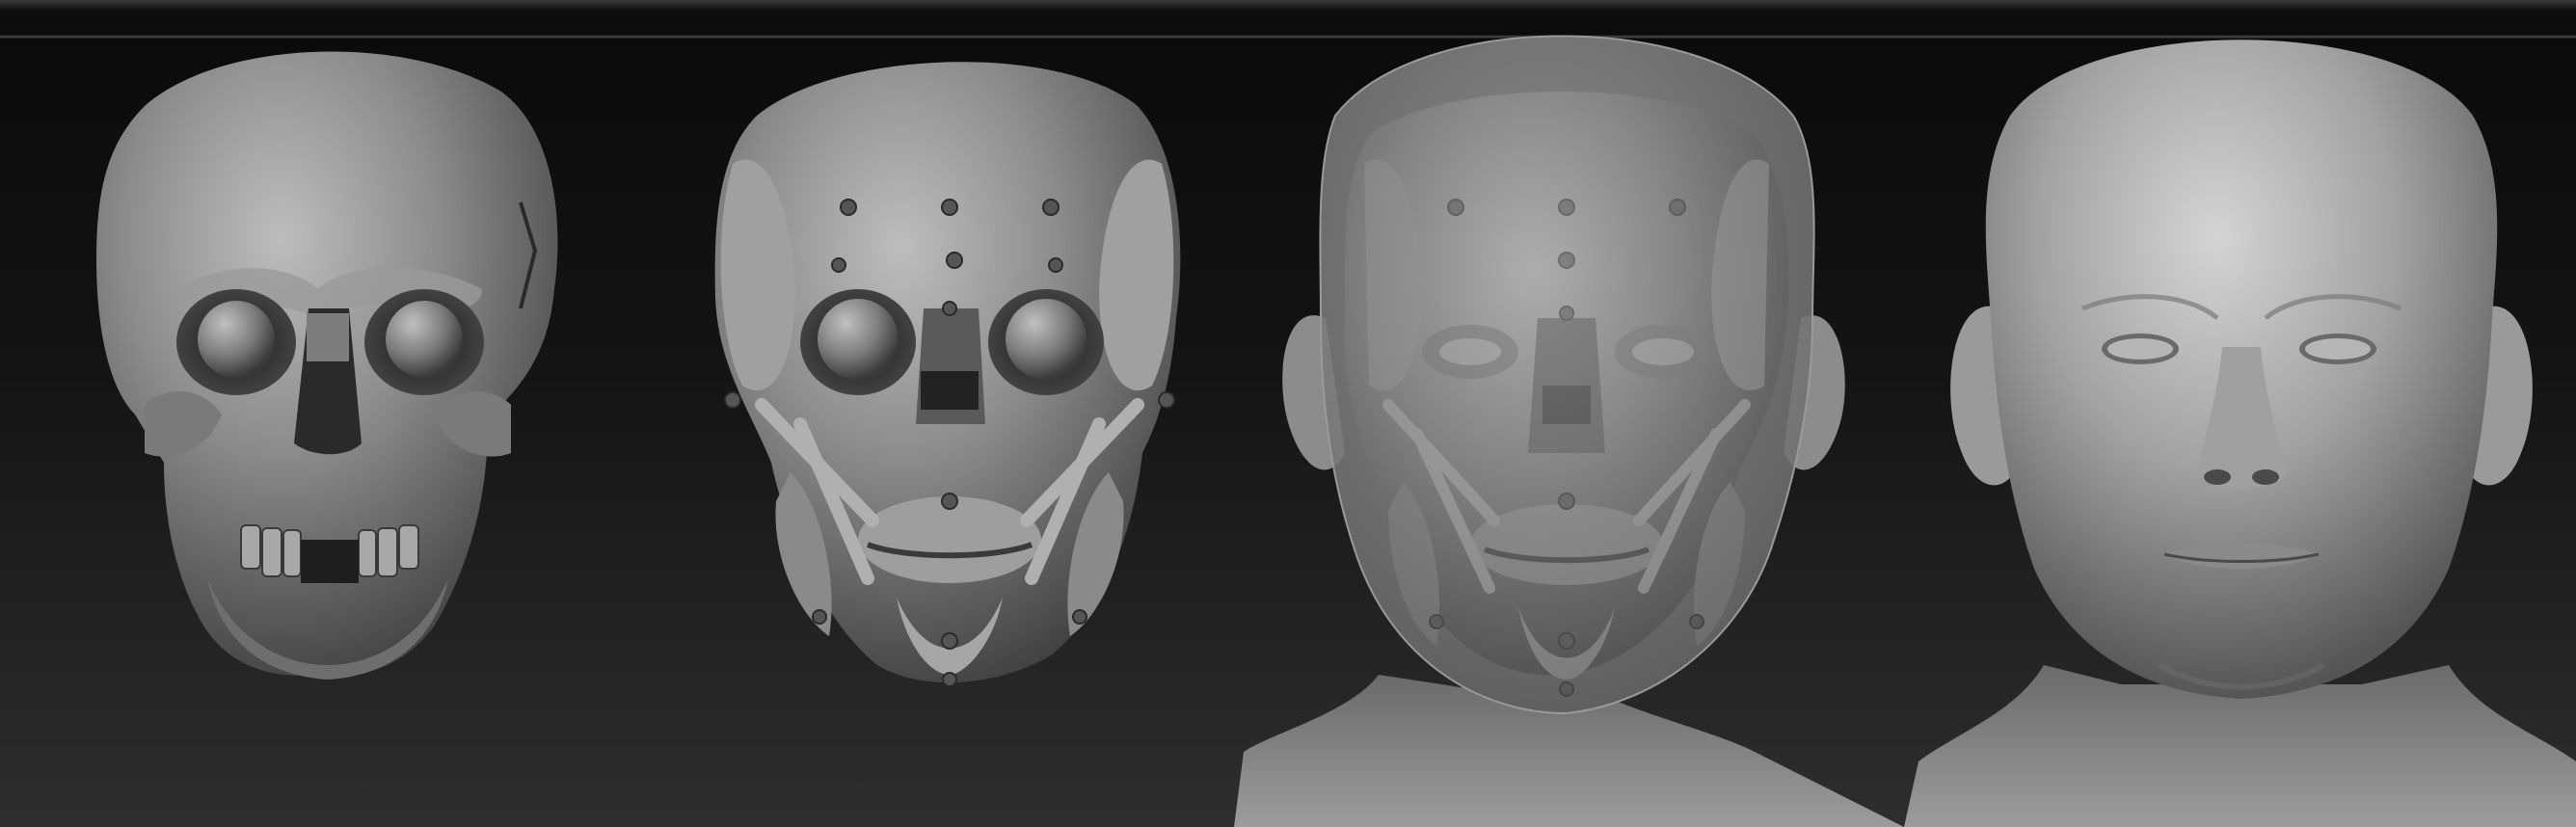  Describe the element at coordinates (327, 365) in the screenshot. I see `stage-skull` at that location.